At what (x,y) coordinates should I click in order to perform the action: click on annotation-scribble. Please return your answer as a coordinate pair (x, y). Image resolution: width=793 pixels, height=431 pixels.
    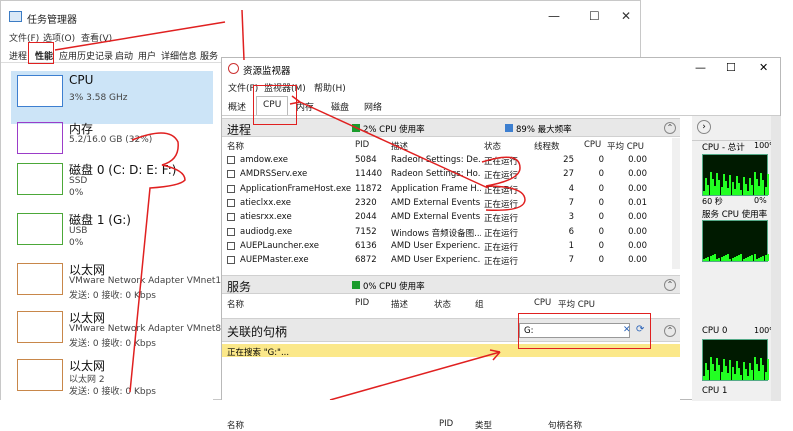
    Looking at the image, I should click on (503, 184).